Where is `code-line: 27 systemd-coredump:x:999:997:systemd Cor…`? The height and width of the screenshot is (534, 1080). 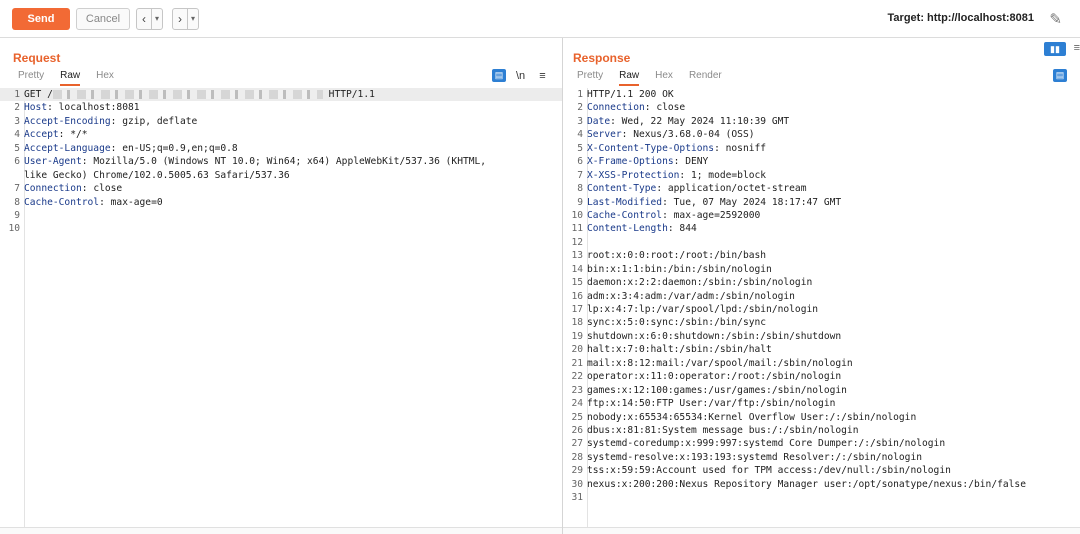 code-line: 27 systemd-coredump:x:999:997:systemd Cor… is located at coordinates (821, 443).